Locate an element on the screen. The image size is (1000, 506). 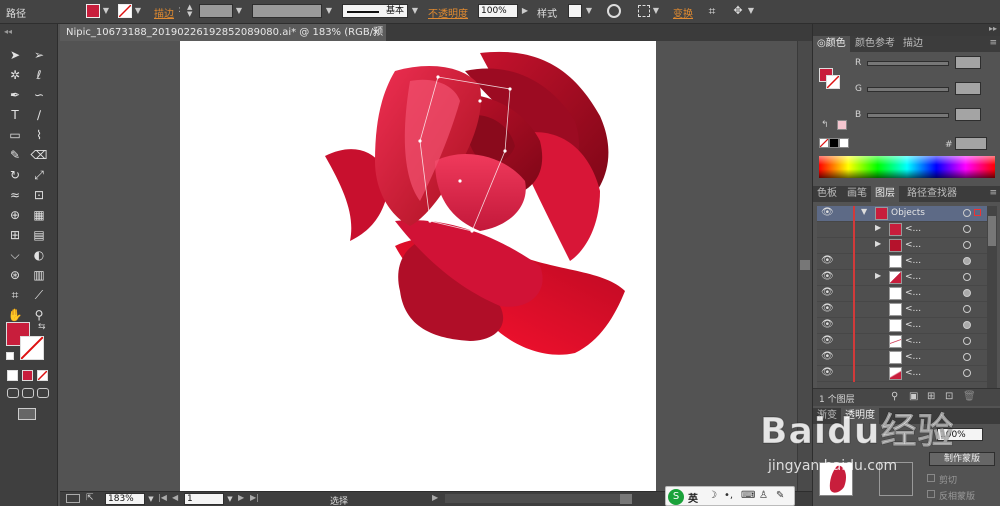
symbol-sprayer-tool-icon: ⊛ is located at coordinates (15, 275).